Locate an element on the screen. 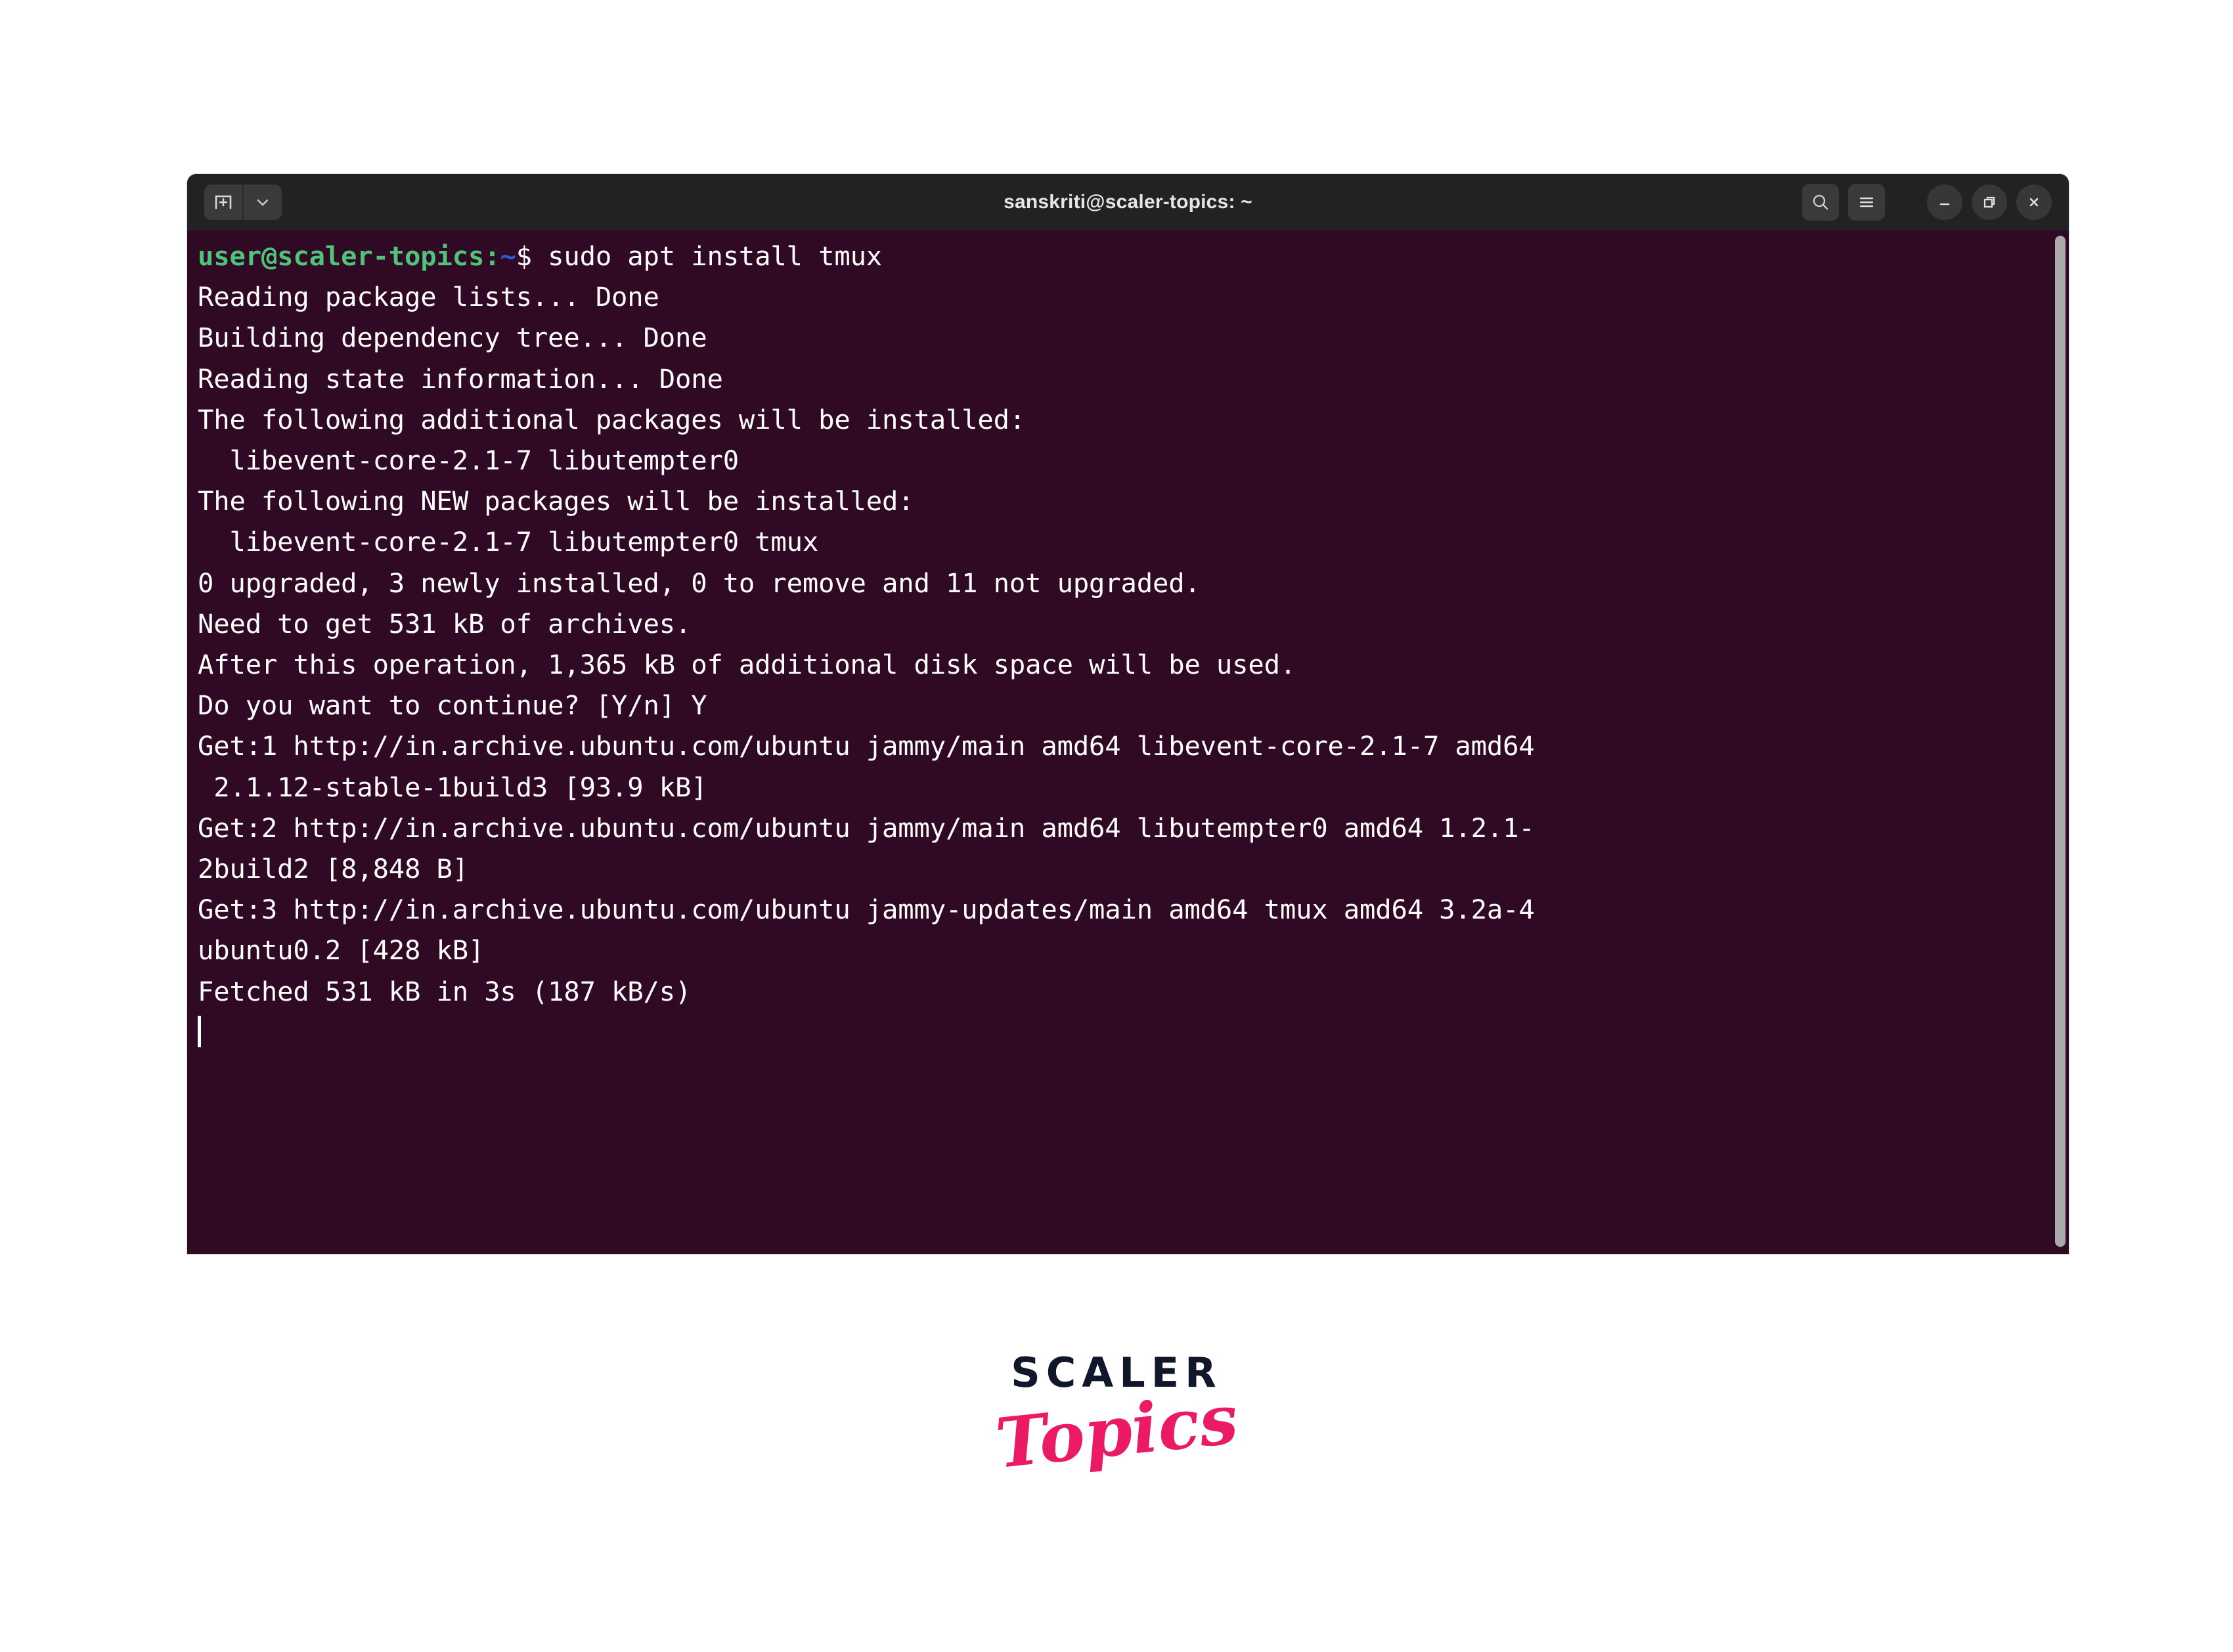 The width and height of the screenshot is (2233, 1652). terminal-title-bar: sanskriti@scaler-topics: ~ is located at coordinates (1128, 202).